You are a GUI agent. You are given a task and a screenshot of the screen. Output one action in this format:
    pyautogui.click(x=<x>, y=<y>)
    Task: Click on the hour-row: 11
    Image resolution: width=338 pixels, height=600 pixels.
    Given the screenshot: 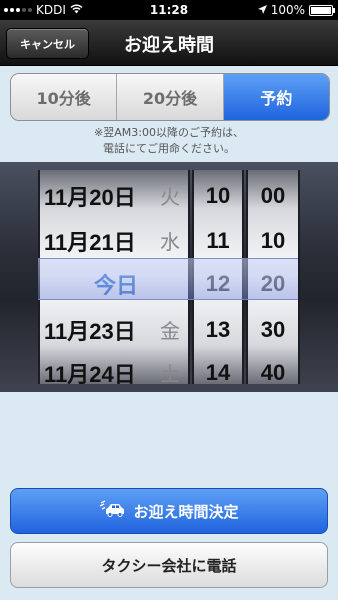 What is the action you would take?
    pyautogui.click(x=218, y=240)
    